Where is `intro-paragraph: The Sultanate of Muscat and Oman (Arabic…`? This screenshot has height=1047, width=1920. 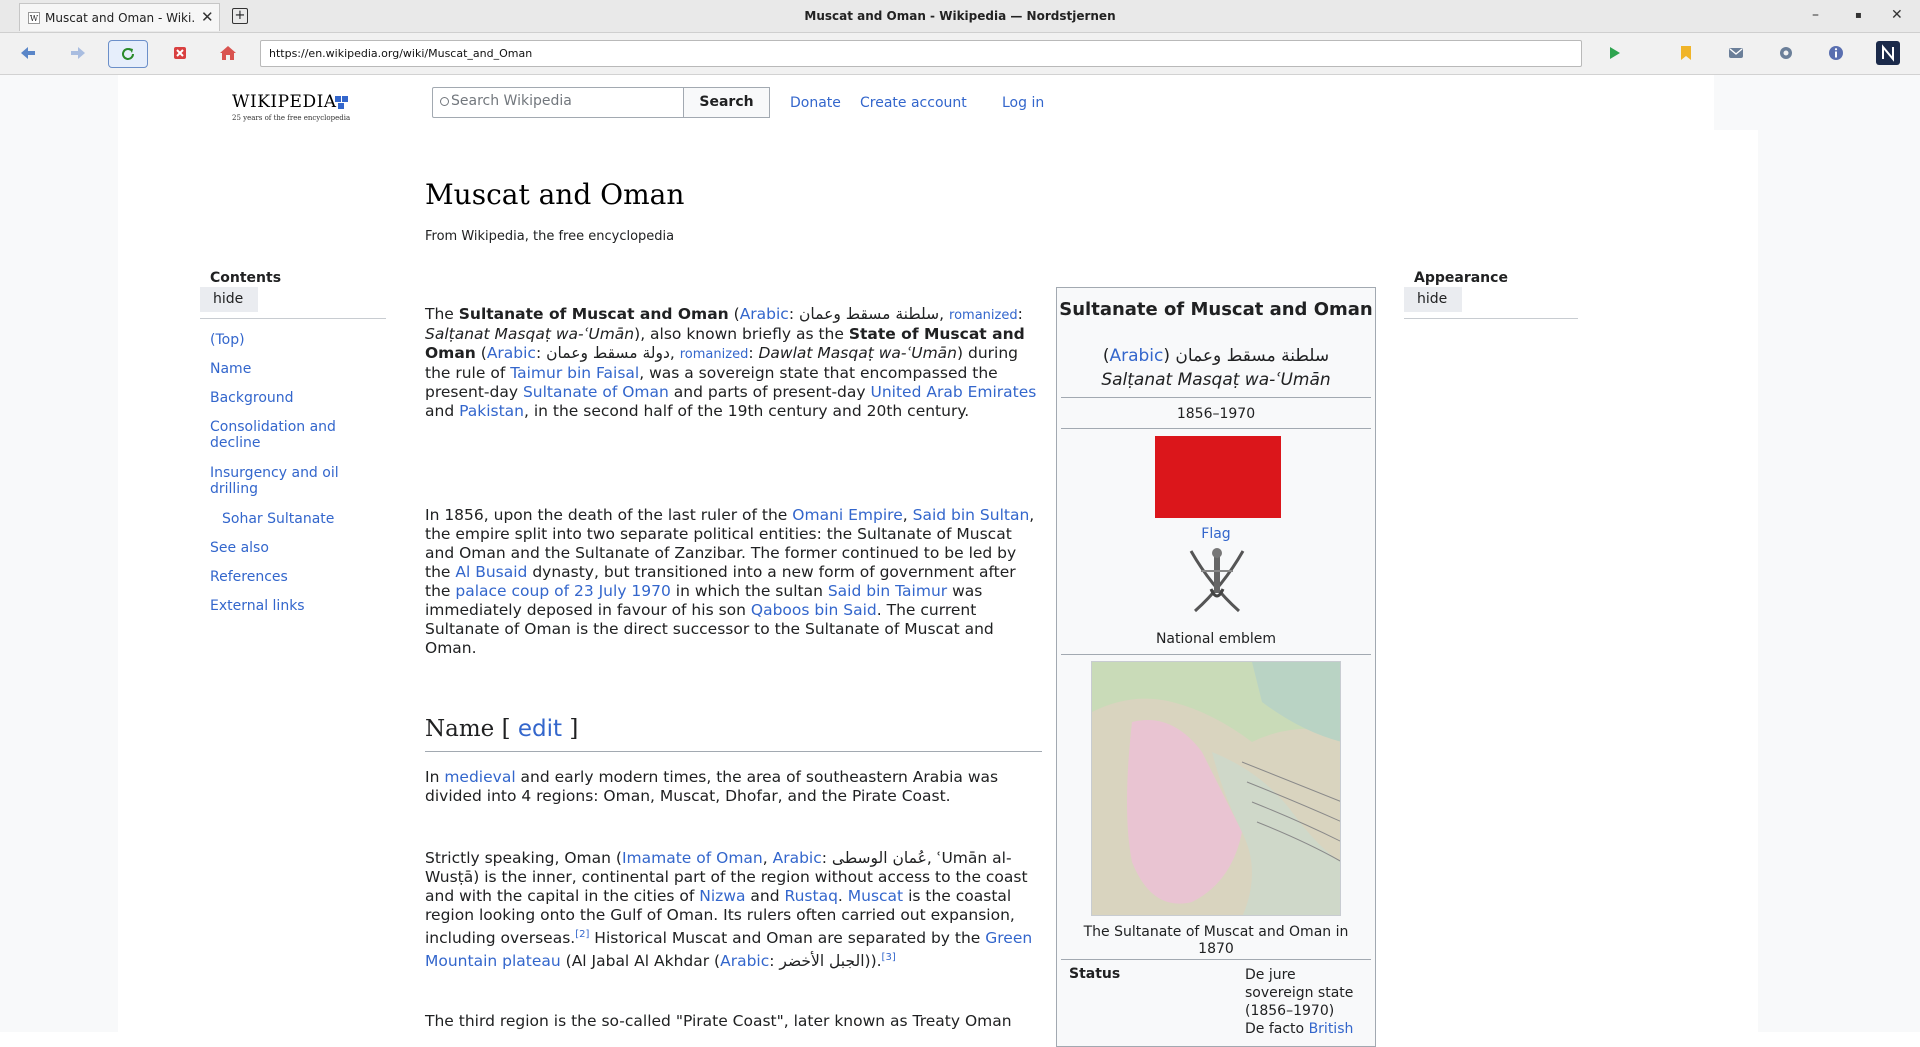
intro-paragraph: The Sultanate of Muscat and Oman (Arabic… is located at coordinates (731, 362).